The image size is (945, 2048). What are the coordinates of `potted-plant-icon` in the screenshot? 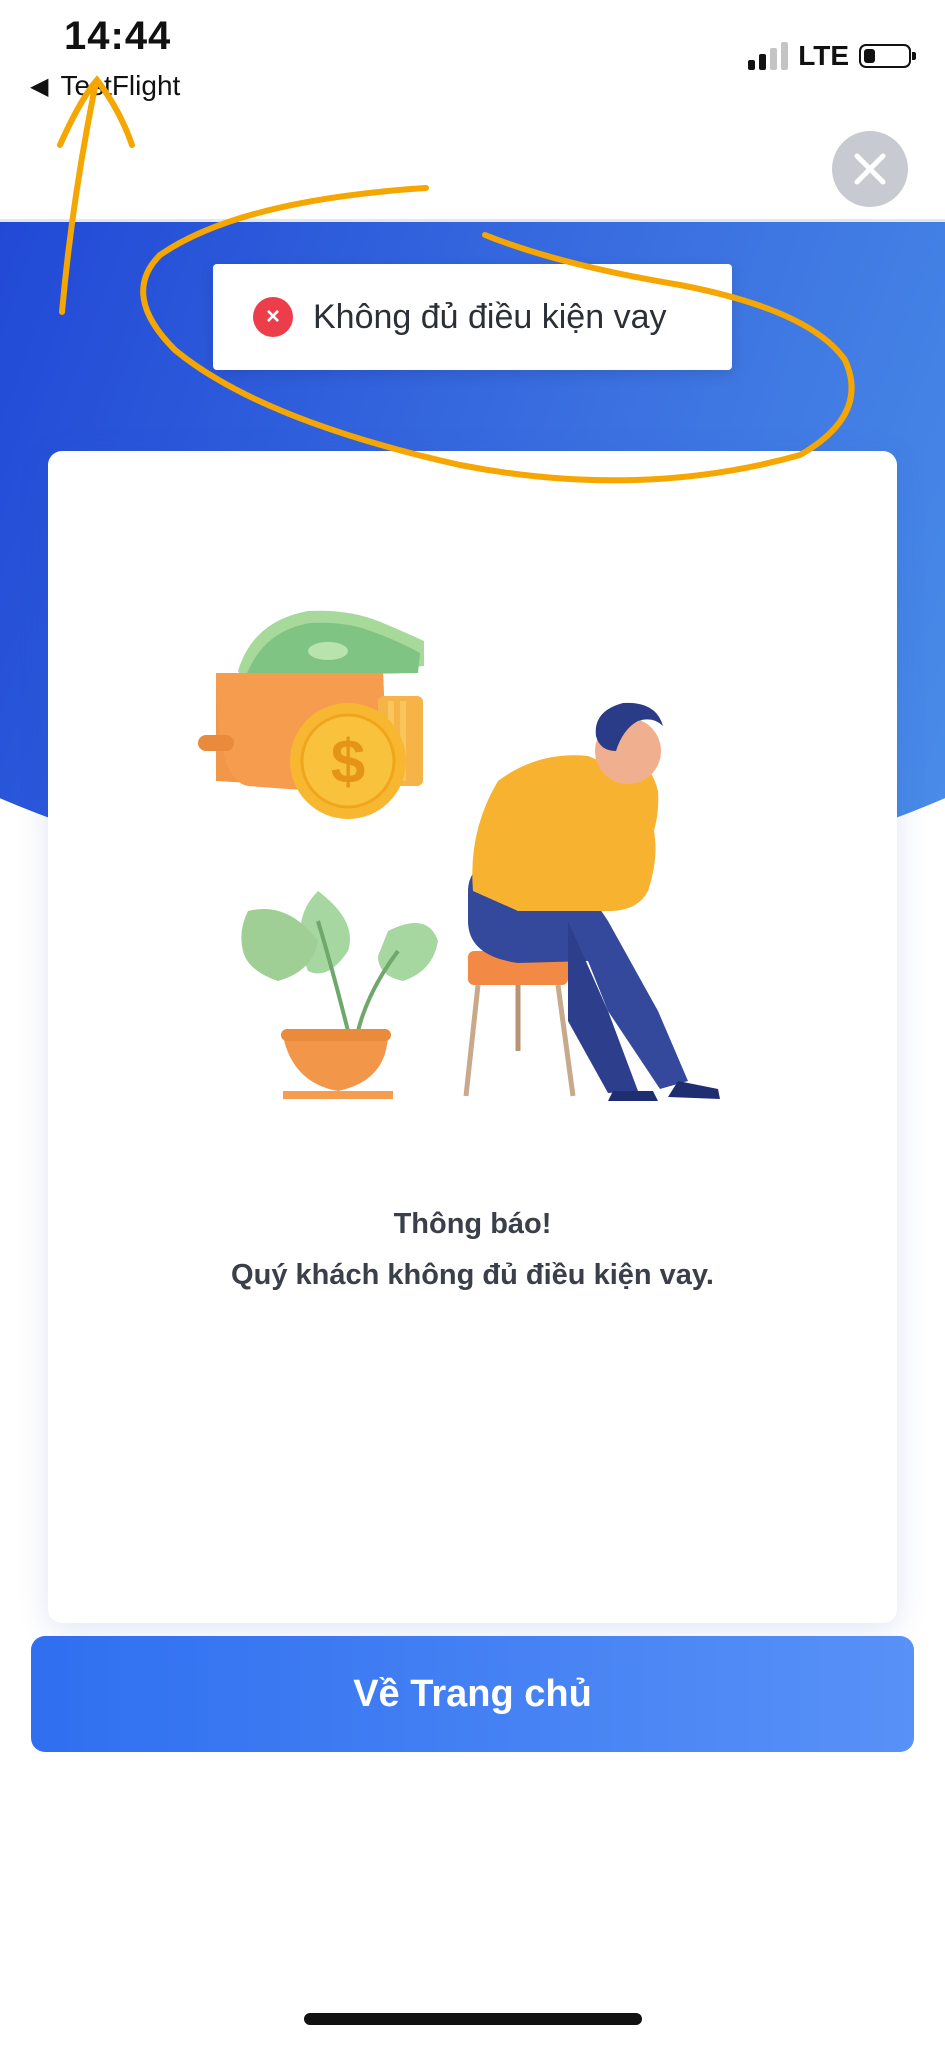 It's located at (339, 995).